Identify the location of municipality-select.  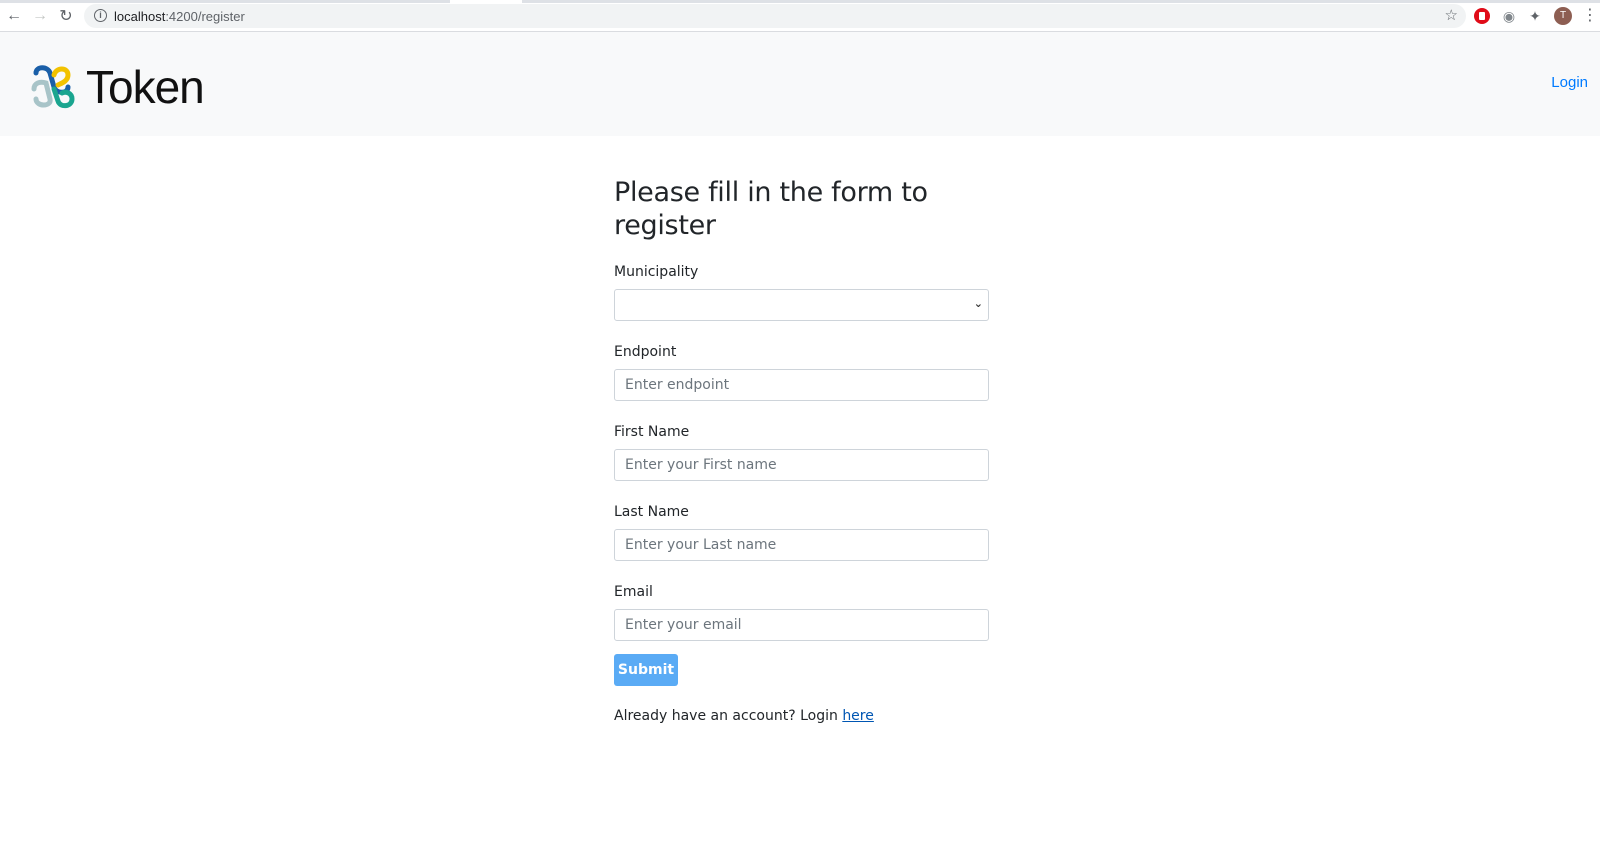
(801, 305).